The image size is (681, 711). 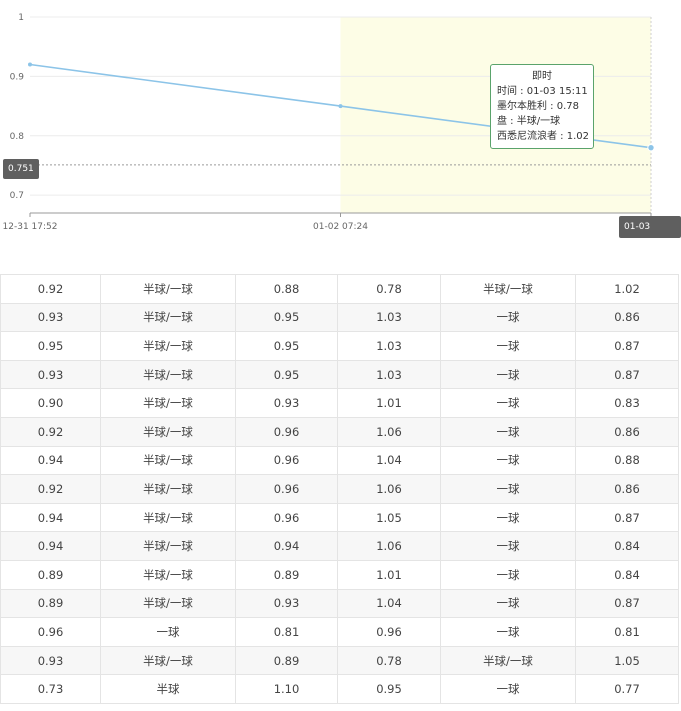 I want to click on table-cell: 1.01, so click(x=389, y=403).